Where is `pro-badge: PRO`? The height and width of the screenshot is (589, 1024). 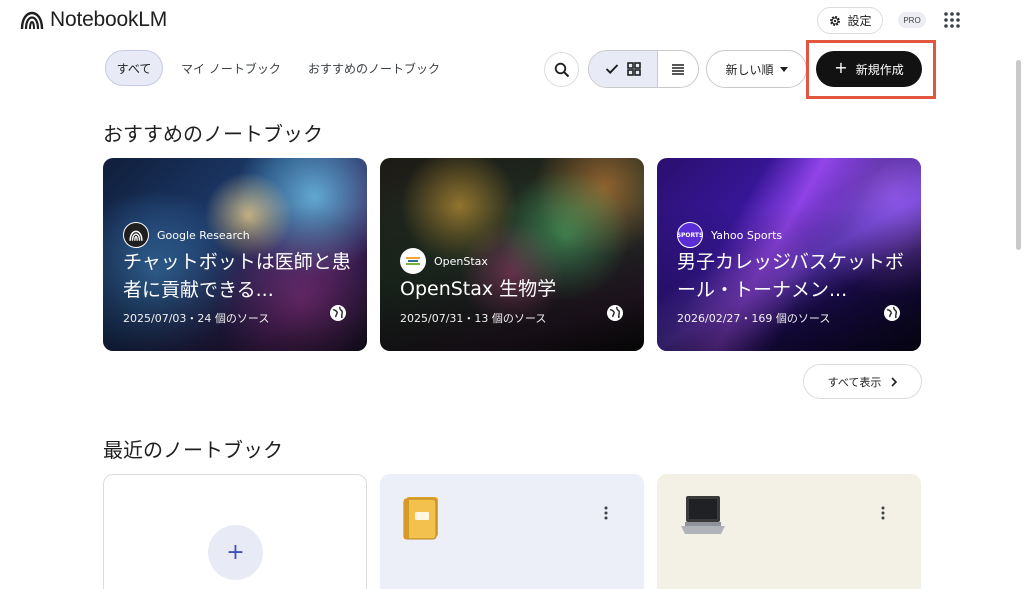
pro-badge: PRO is located at coordinates (912, 20).